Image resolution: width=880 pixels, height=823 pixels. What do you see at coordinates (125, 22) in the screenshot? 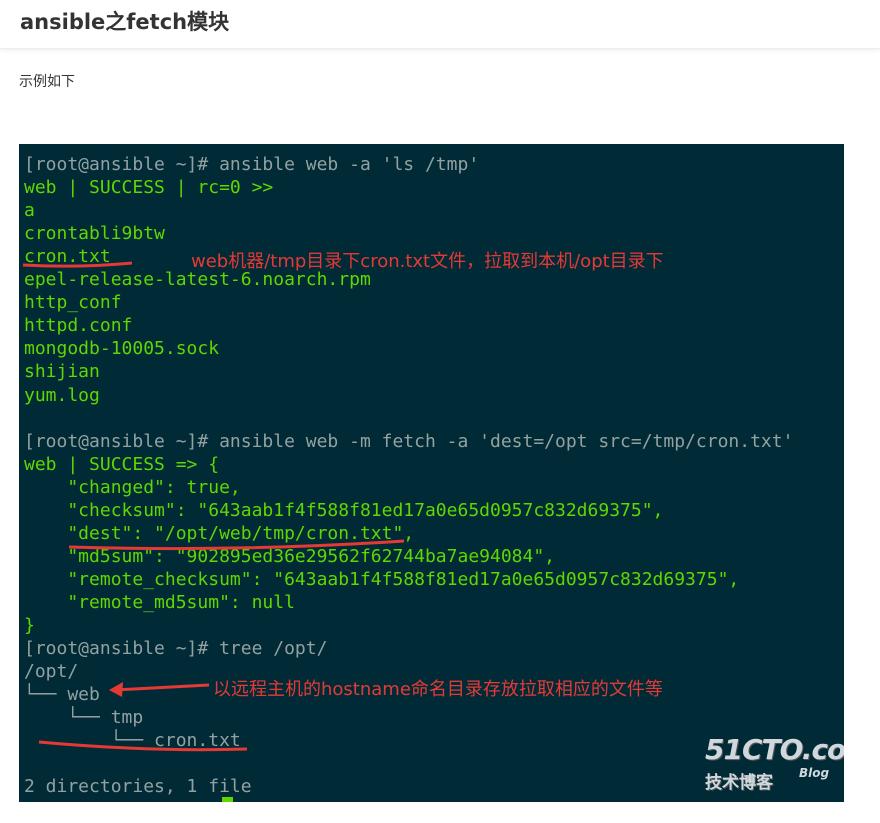
I see `page-title: ansible之fetch模块` at bounding box center [125, 22].